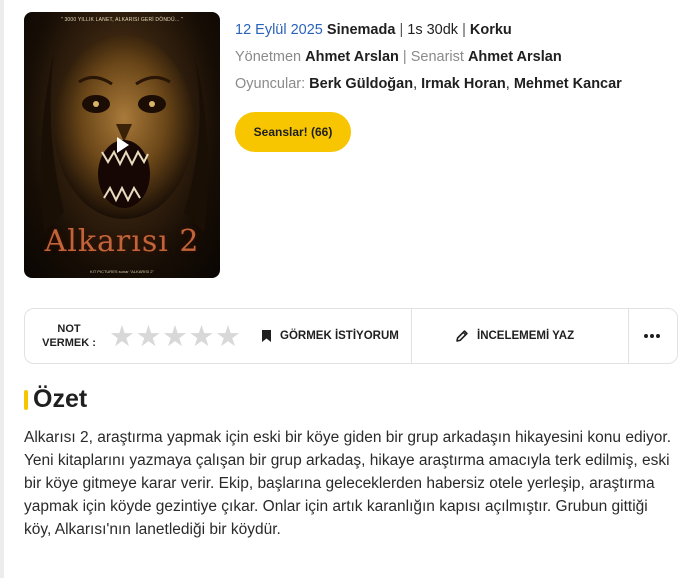 The height and width of the screenshot is (578, 685). What do you see at coordinates (339, 336) in the screenshot?
I see `watchlist-label: GÖRMEK İSTİYORUM` at bounding box center [339, 336].